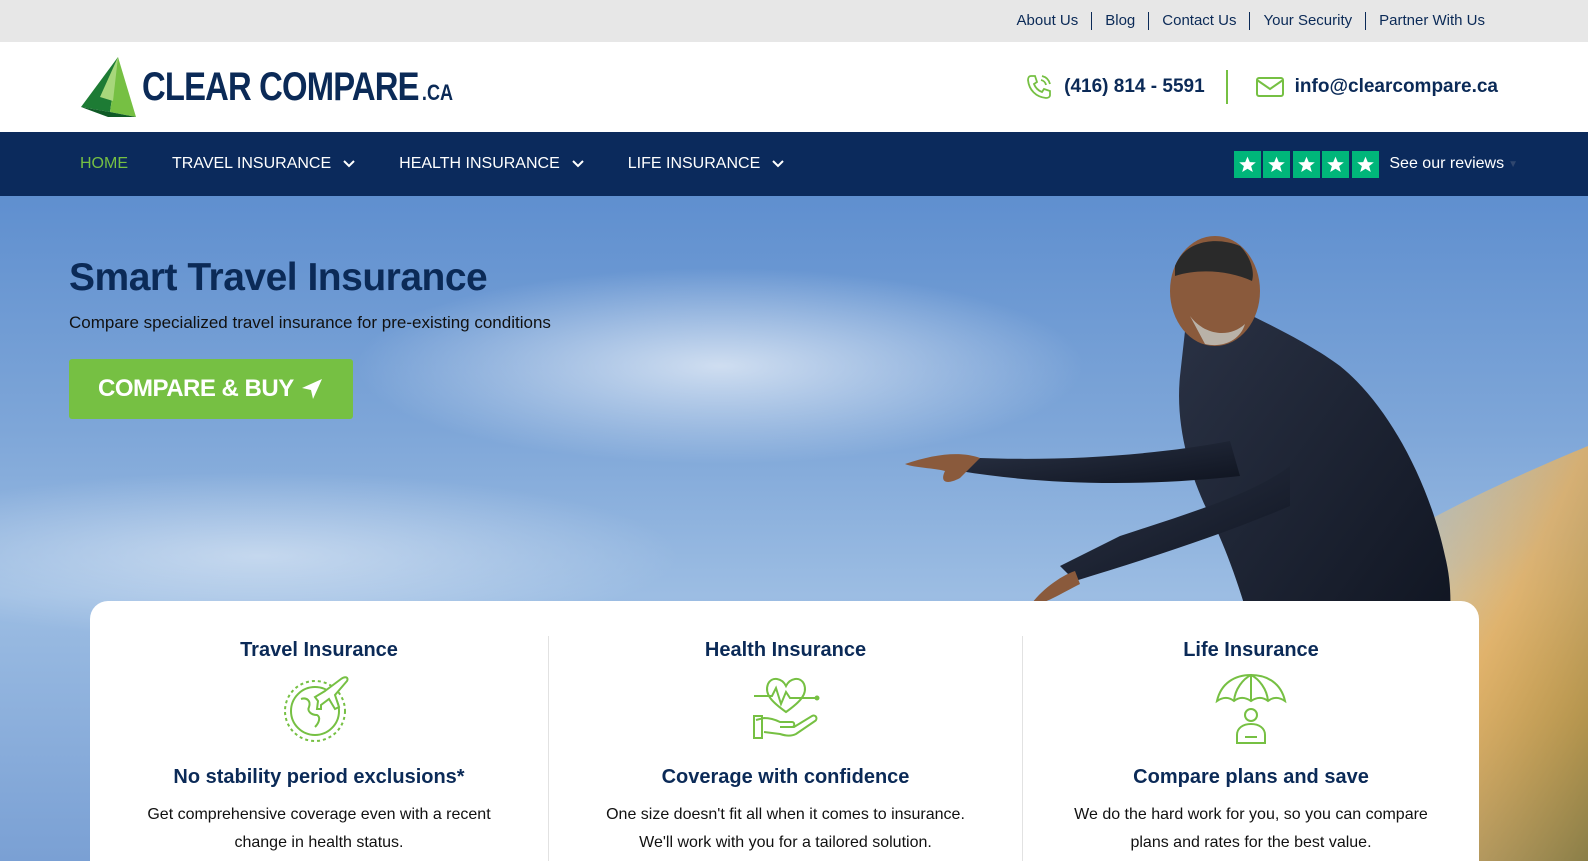 The height and width of the screenshot is (861, 1588). I want to click on feature-title: Life Insurance, so click(1251, 650).